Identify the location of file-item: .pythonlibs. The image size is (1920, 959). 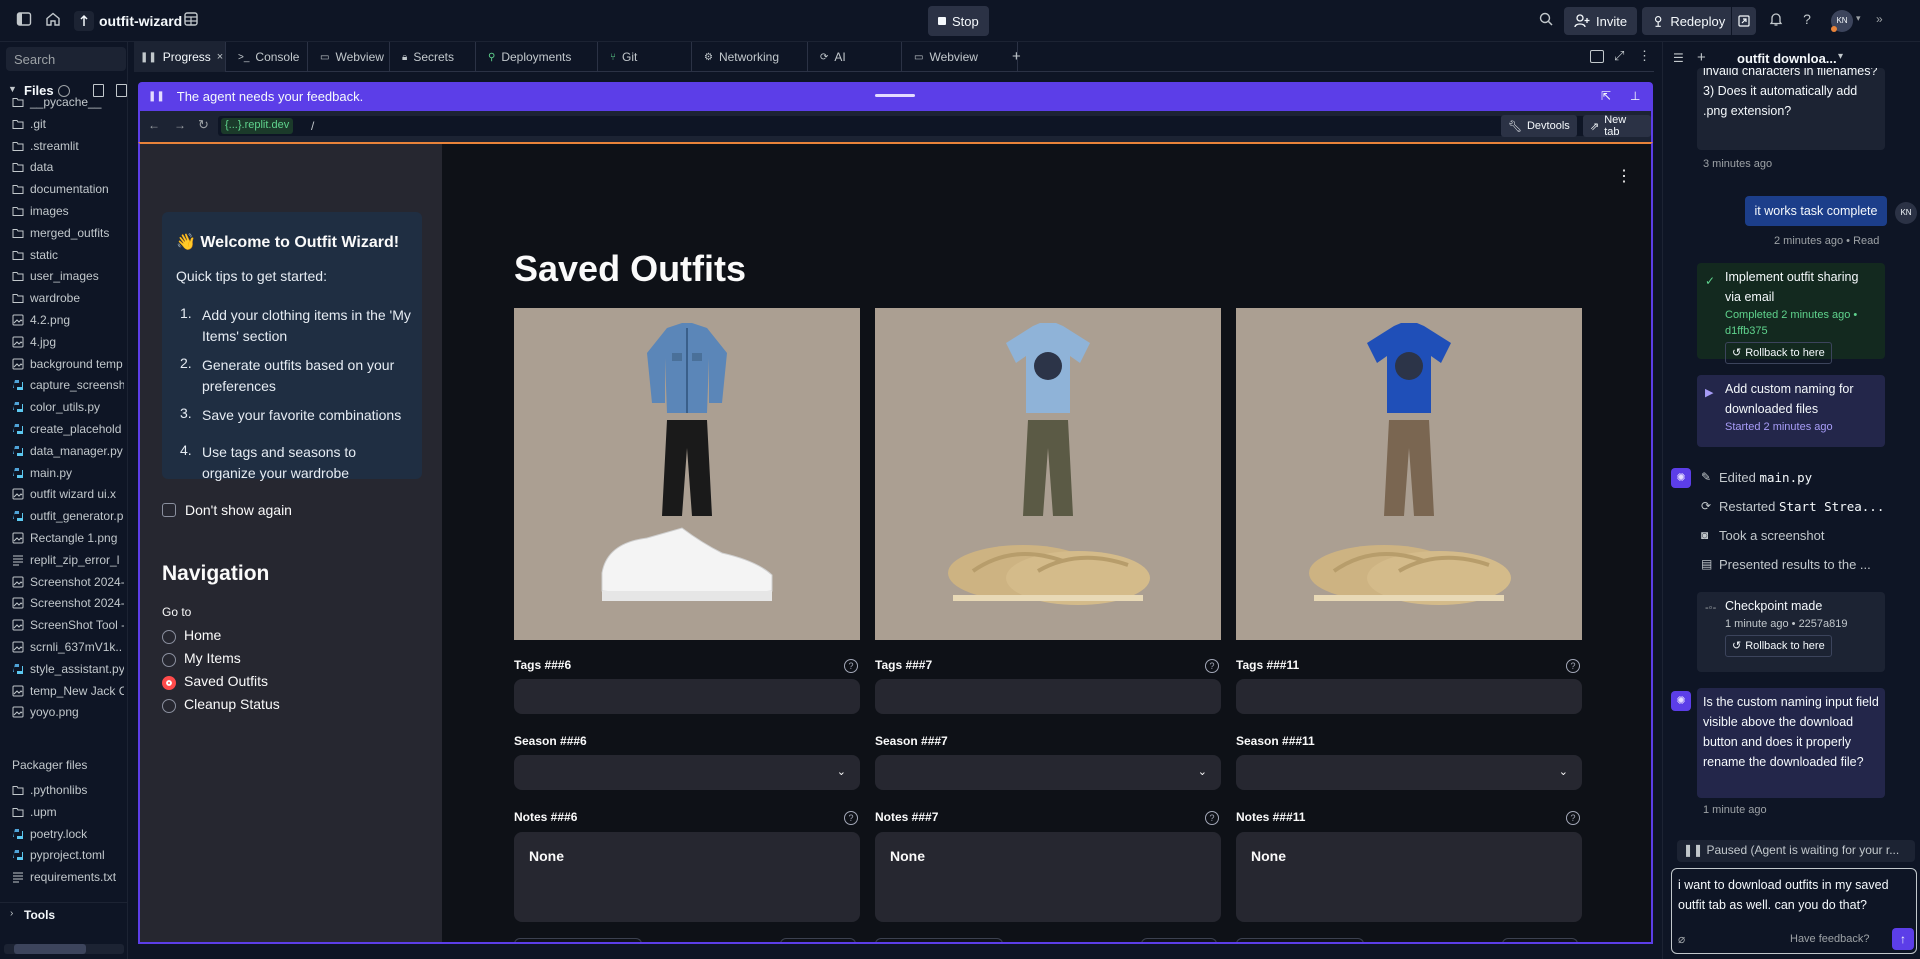
(68, 790).